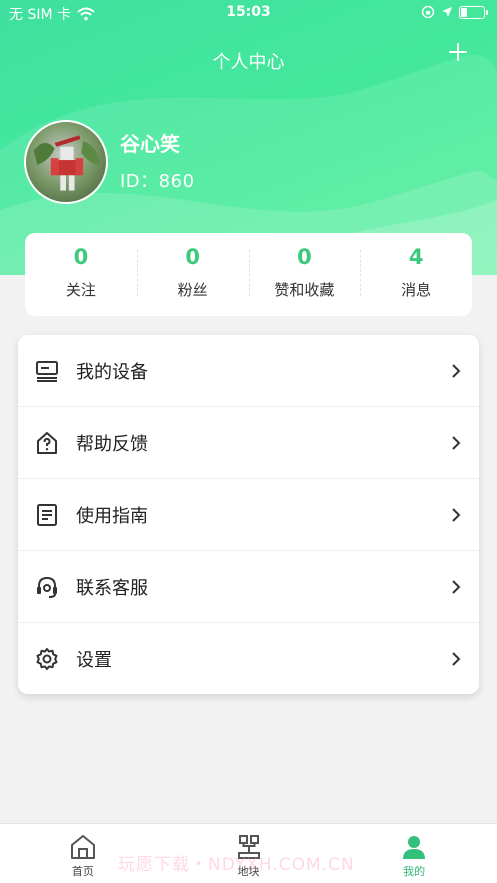 This screenshot has height=883, width=497. Describe the element at coordinates (47, 442) in the screenshot. I see `help-icon` at that location.